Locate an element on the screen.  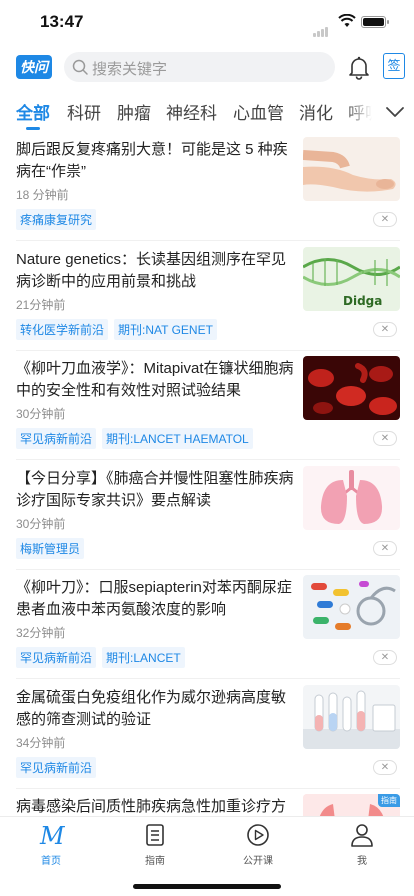
pills-thumbnail is located at coordinates (351, 607).